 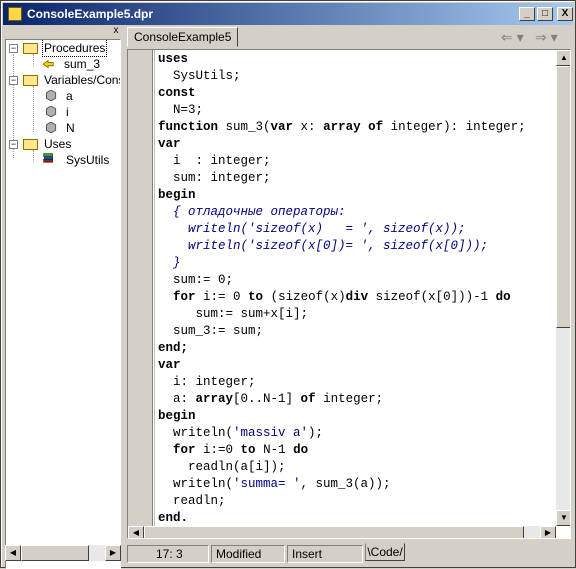 I want to click on project-file-icon, so click(x=15, y=14).